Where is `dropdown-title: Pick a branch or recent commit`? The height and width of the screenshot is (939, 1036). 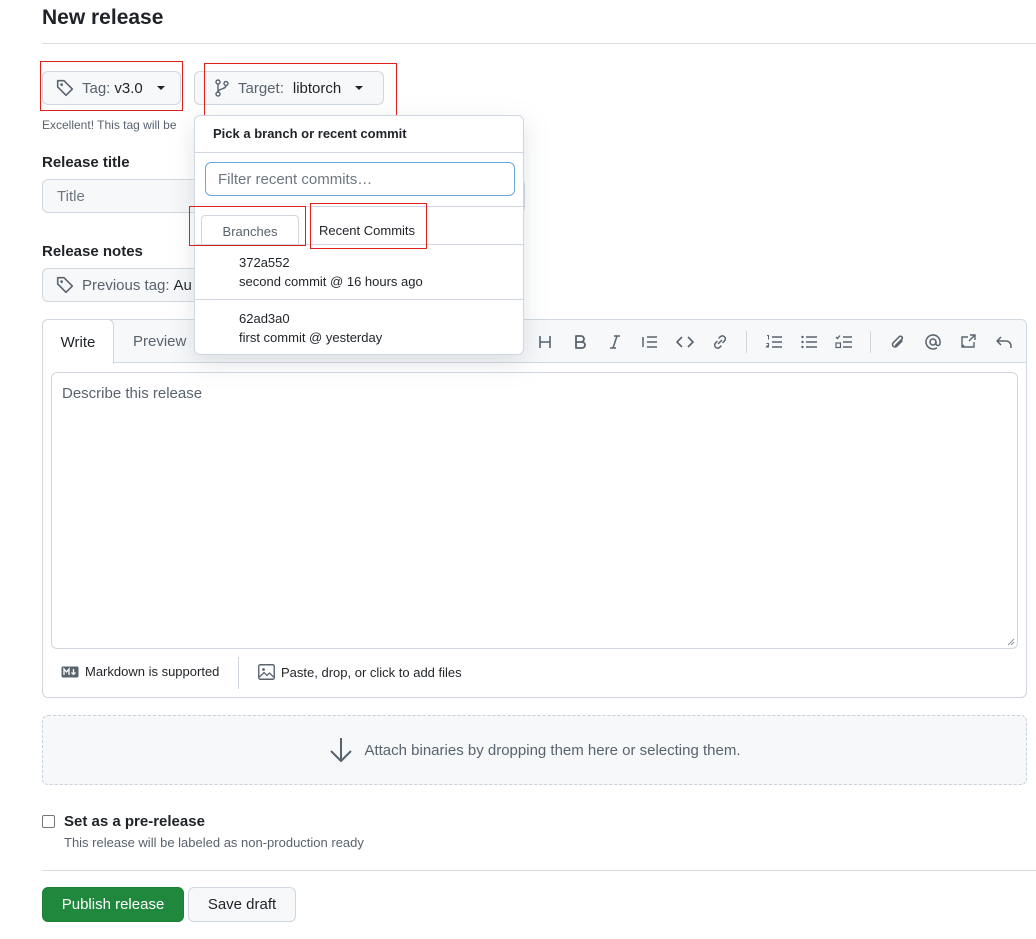
dropdown-title: Pick a branch or recent commit is located at coordinates (310, 133).